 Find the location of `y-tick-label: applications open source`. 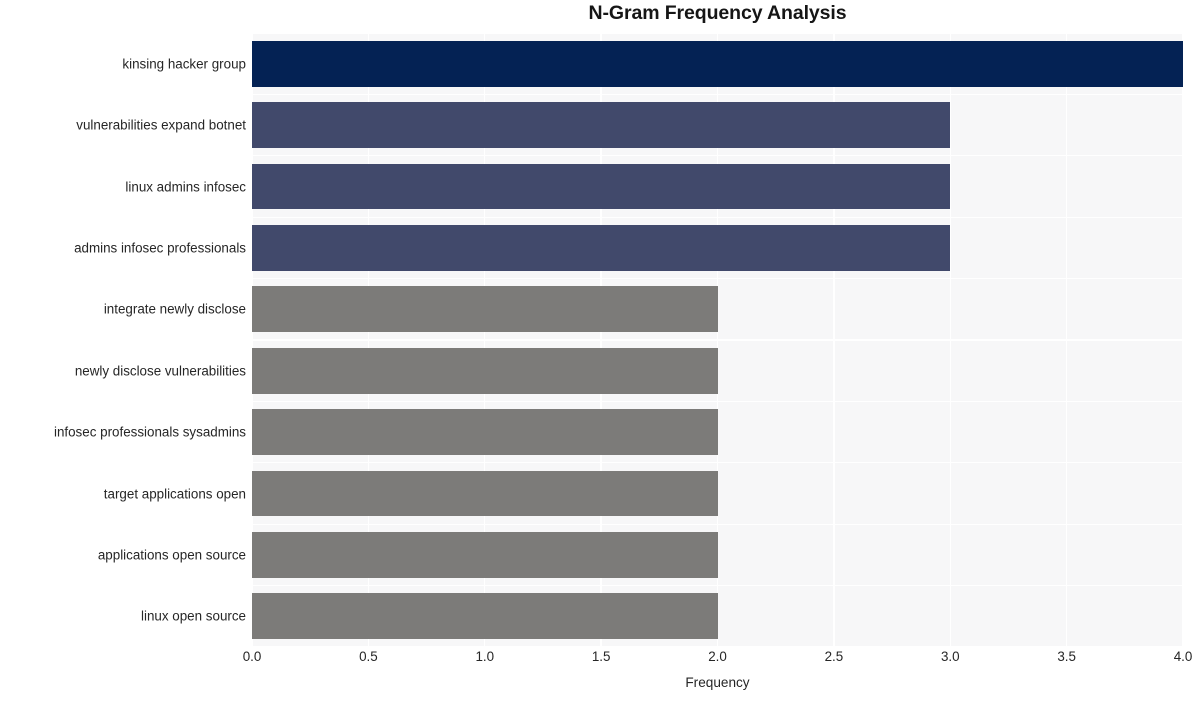

y-tick-label: applications open source is located at coordinates (171, 555).